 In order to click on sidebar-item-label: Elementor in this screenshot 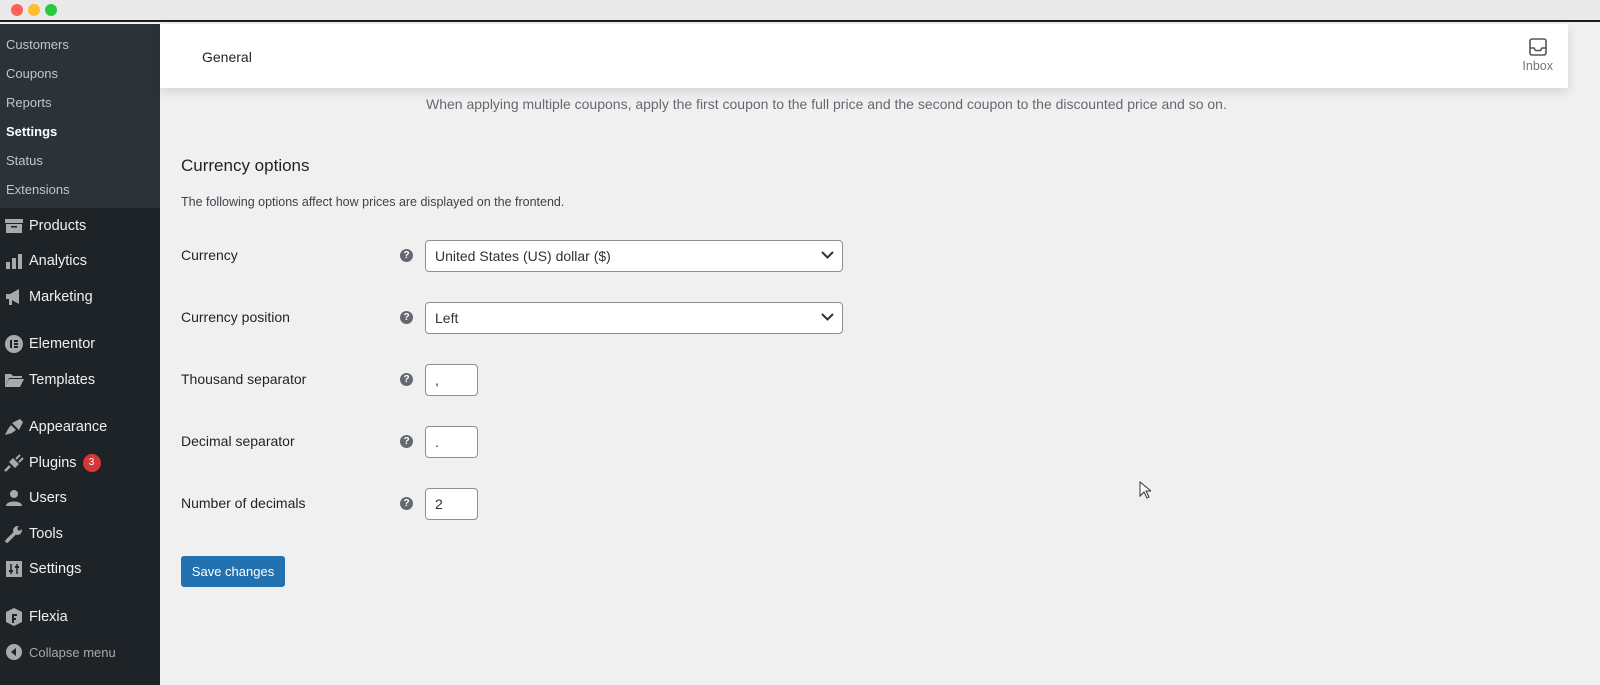, I will do `click(62, 344)`.